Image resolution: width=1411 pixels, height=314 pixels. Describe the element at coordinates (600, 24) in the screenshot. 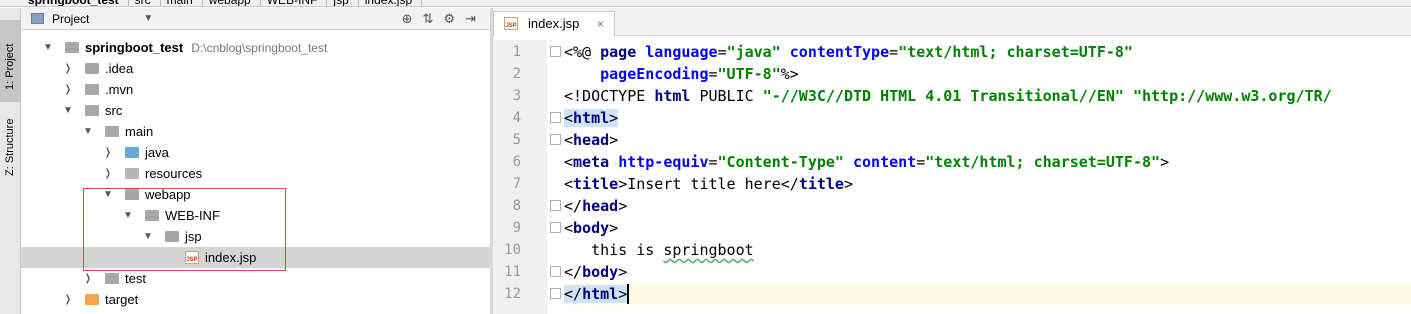

I see `close-icon: ×` at that location.